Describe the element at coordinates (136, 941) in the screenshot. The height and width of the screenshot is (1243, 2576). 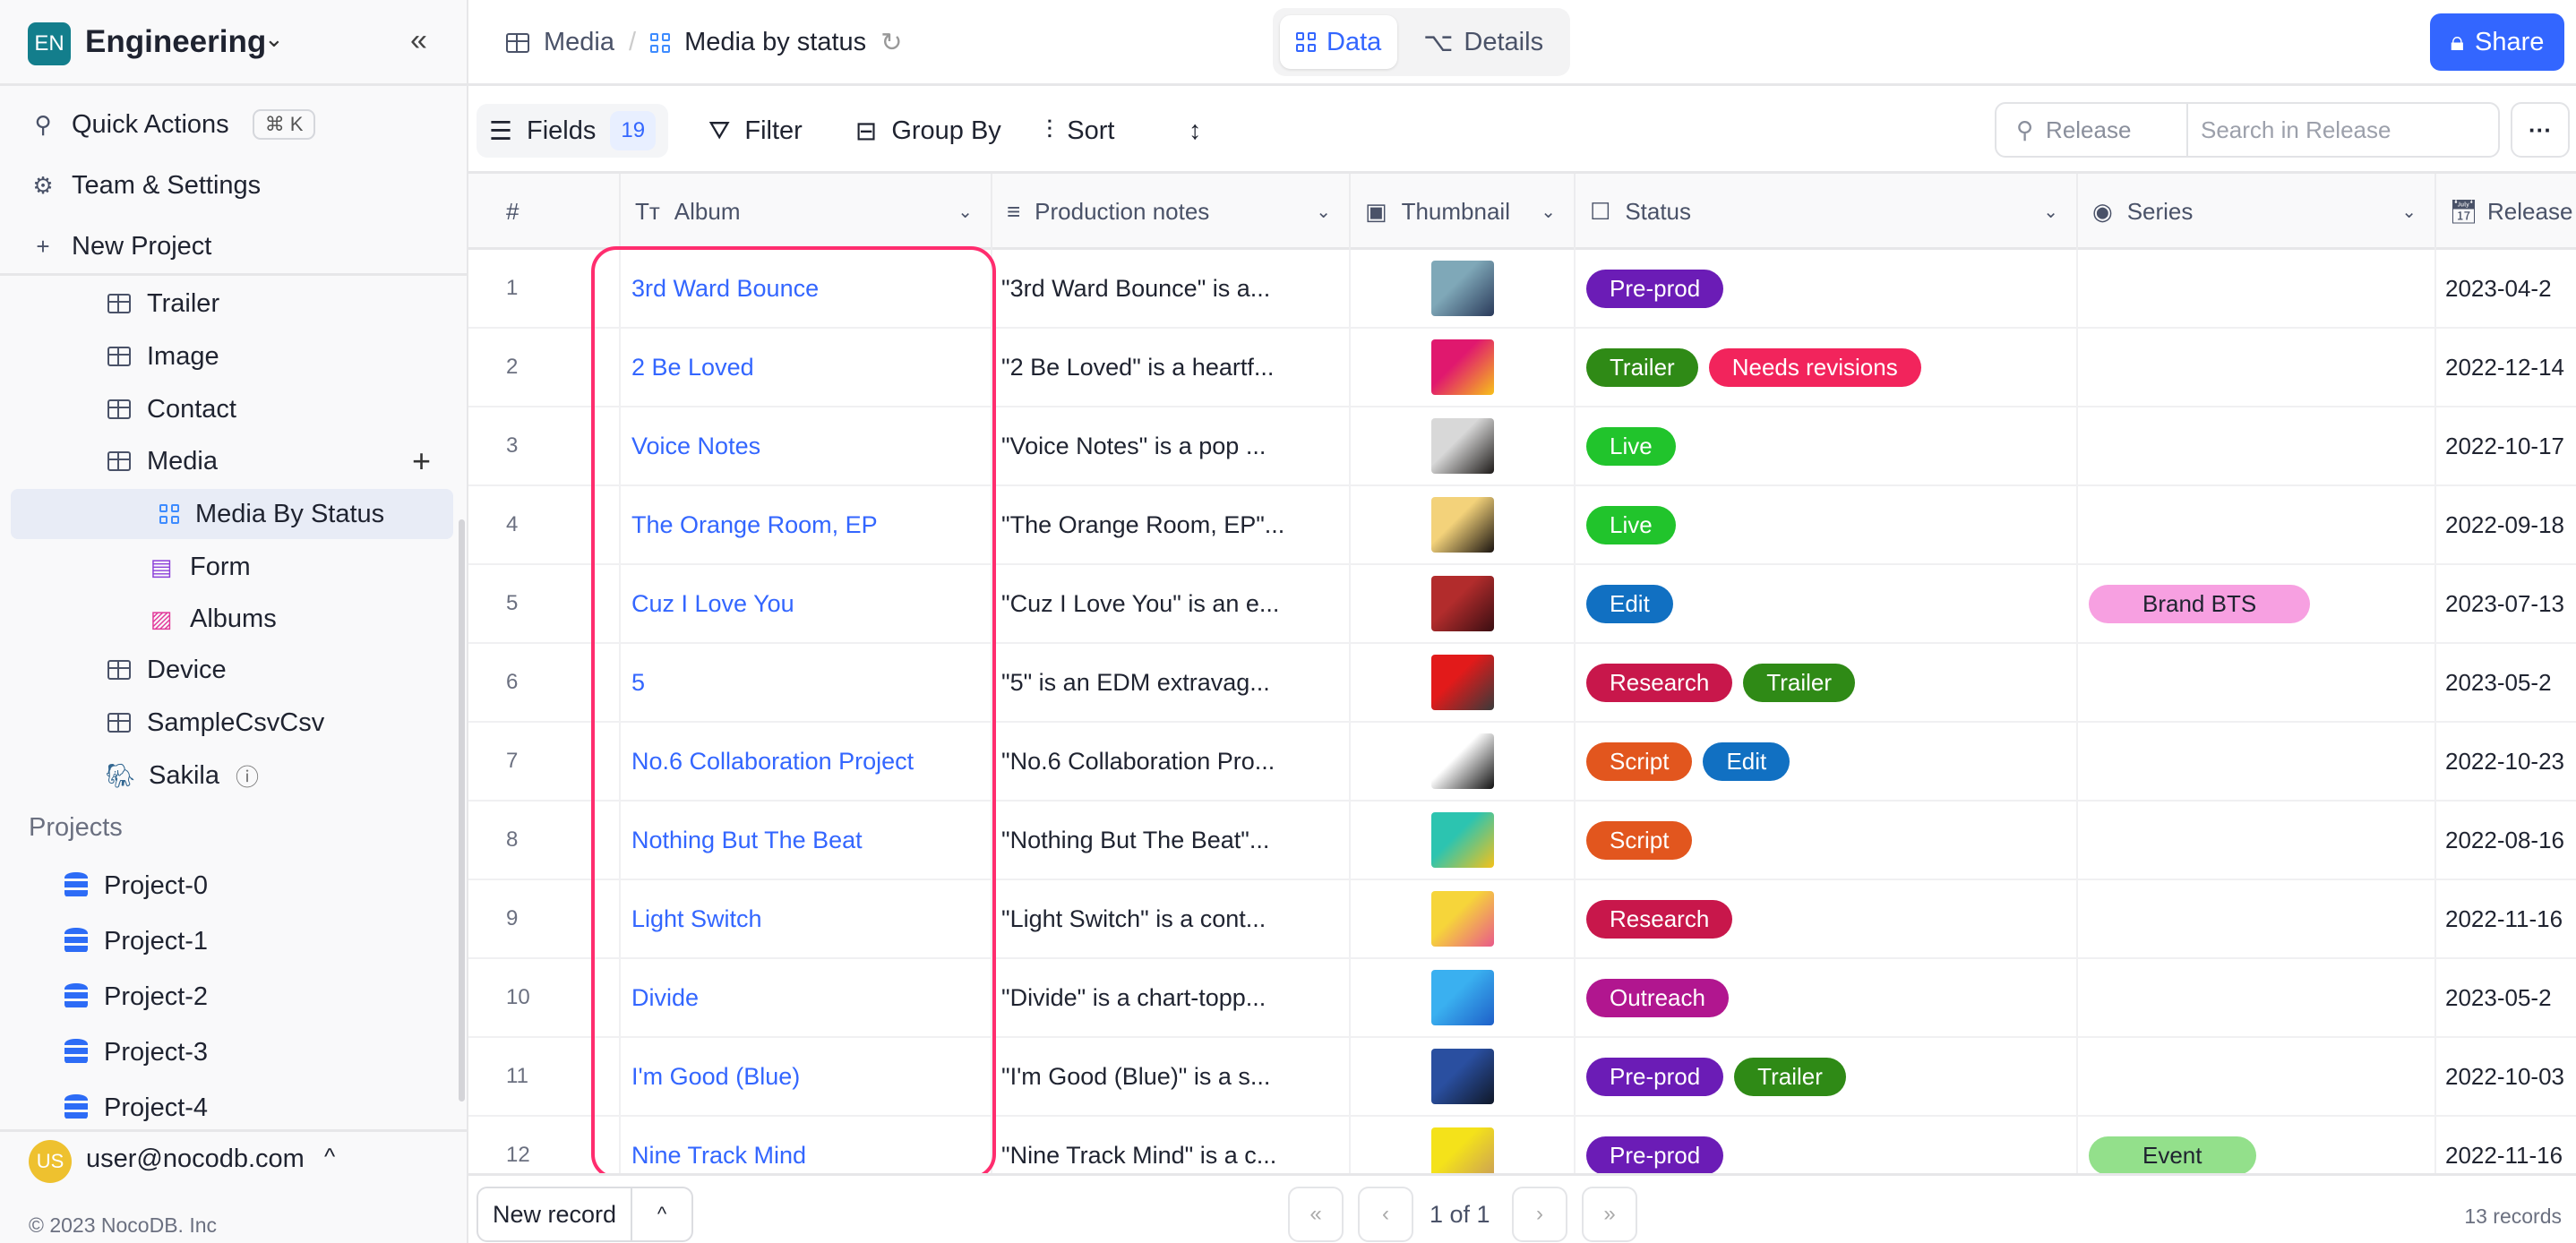
I see `sidebar-project-1: Project-1` at that location.